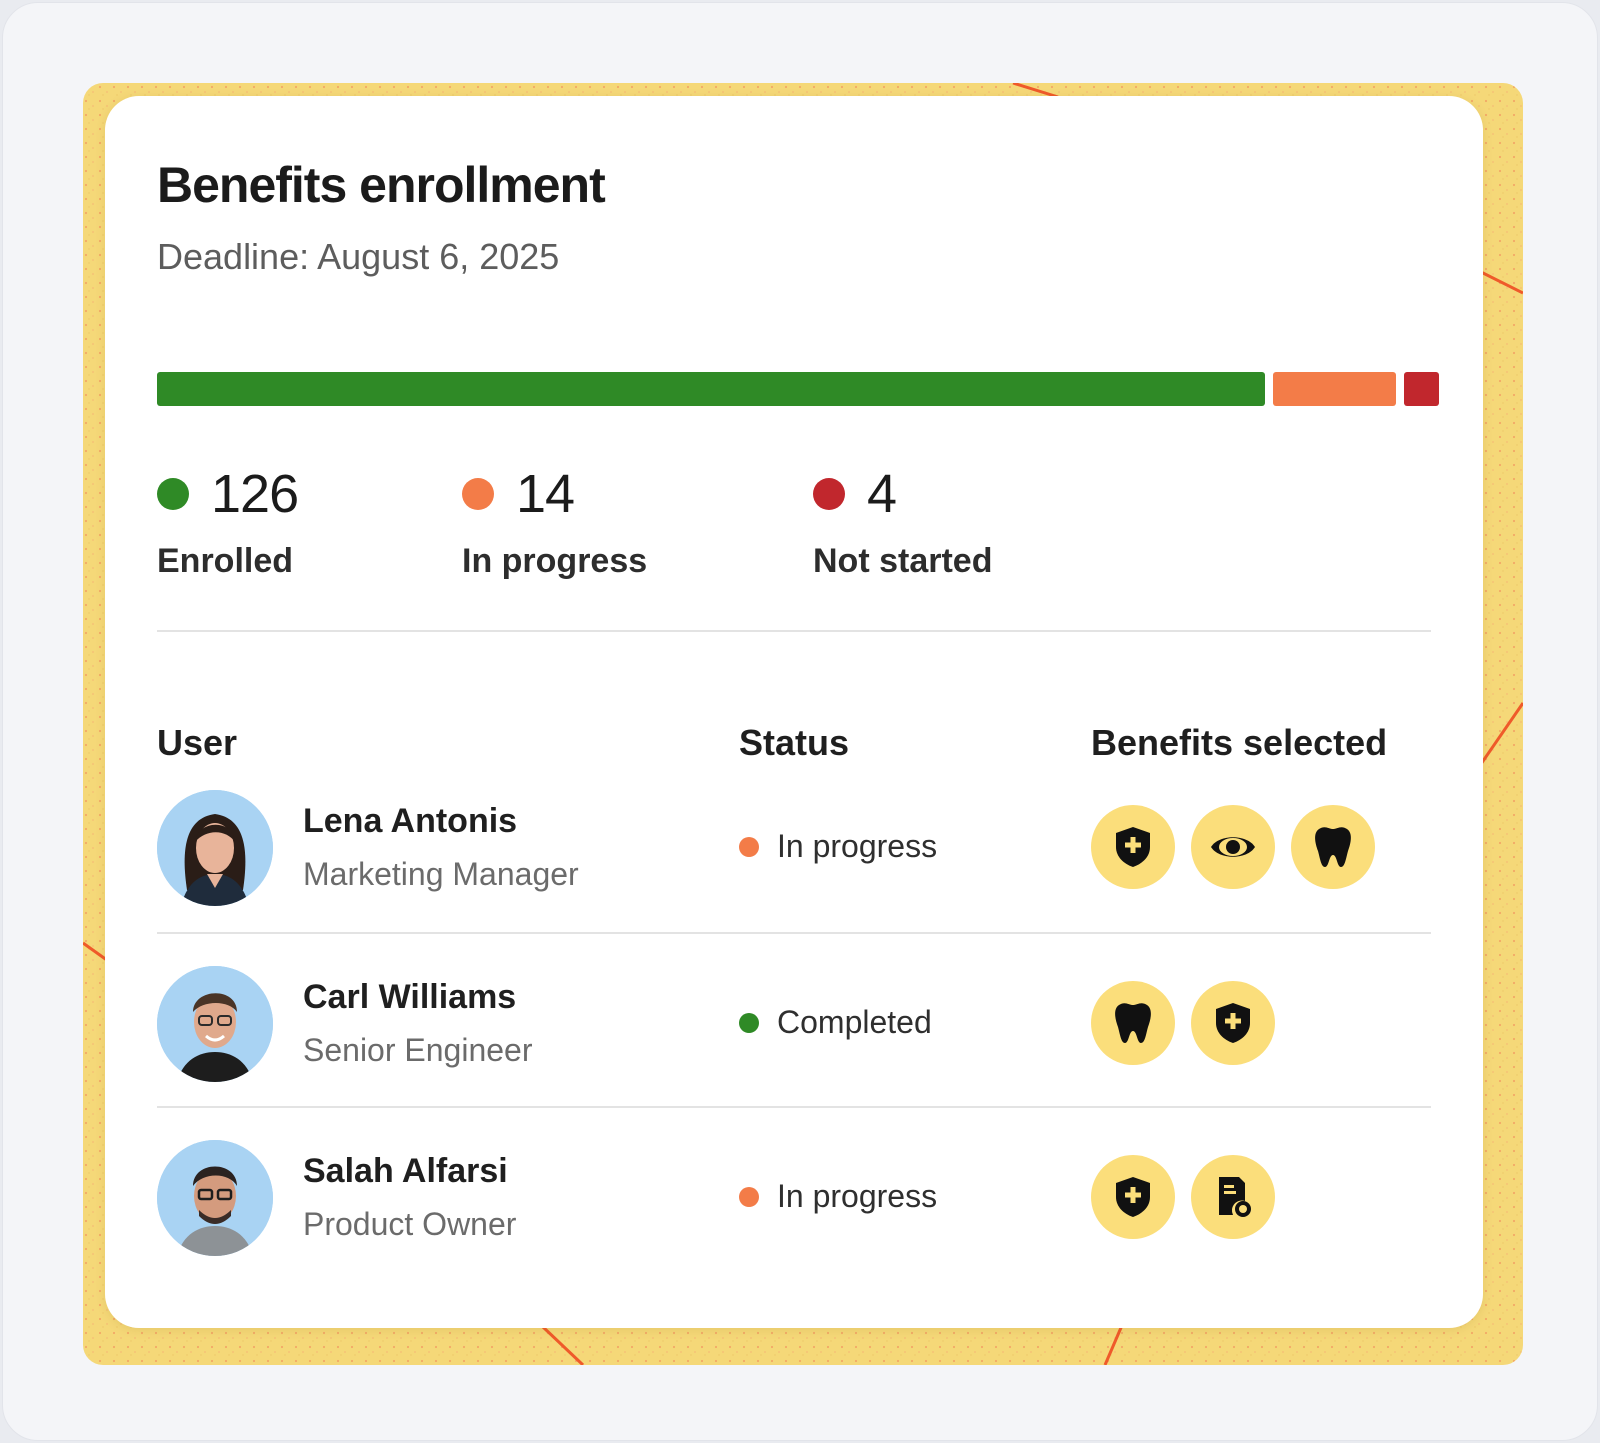 The width and height of the screenshot is (1600, 1443). Describe the element at coordinates (854, 1022) in the screenshot. I see `status-text: Completed` at that location.